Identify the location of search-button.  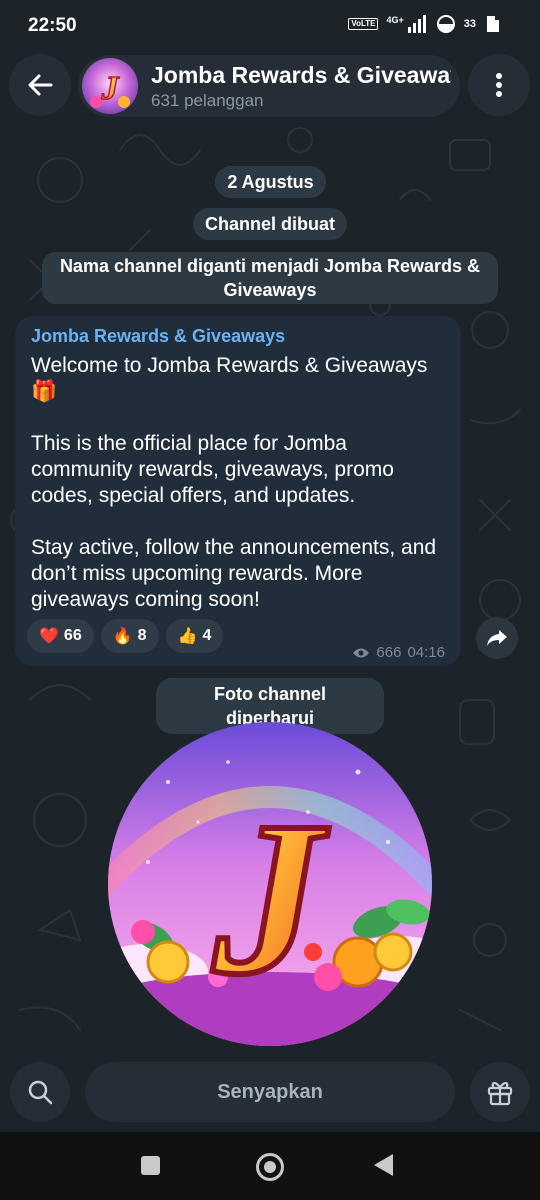
(40, 1092).